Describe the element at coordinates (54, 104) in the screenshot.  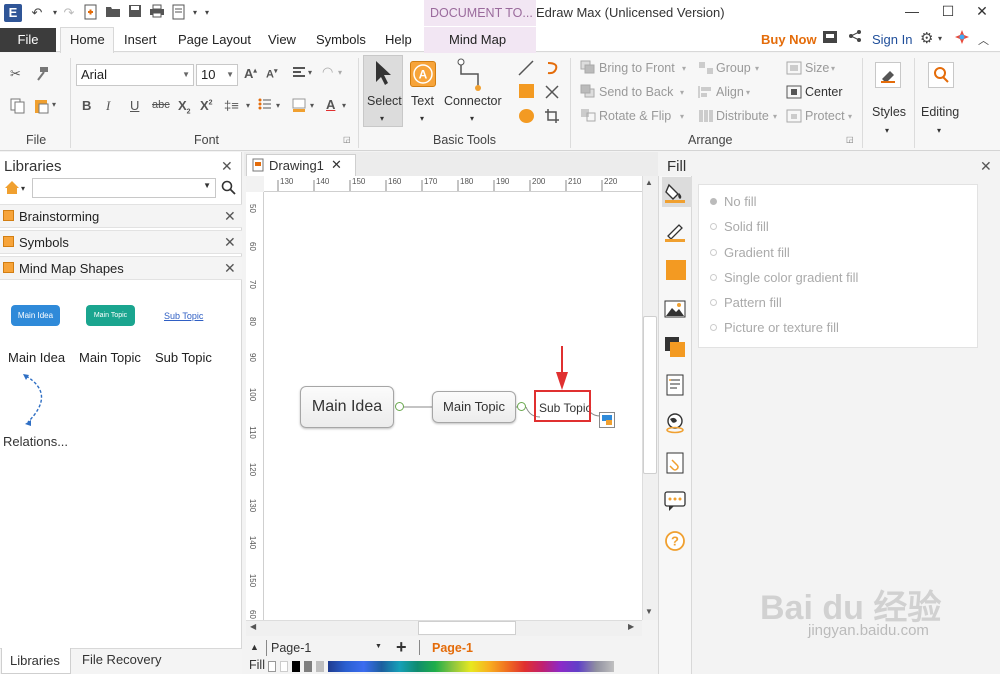
I see `paste-dropdown-icon: ▾` at that location.